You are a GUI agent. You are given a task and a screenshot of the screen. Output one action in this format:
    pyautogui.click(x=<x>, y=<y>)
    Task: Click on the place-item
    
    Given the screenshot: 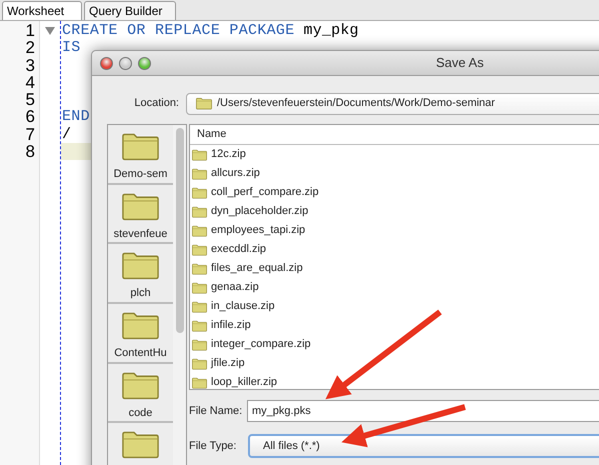 What is the action you would take?
    pyautogui.click(x=140, y=444)
    